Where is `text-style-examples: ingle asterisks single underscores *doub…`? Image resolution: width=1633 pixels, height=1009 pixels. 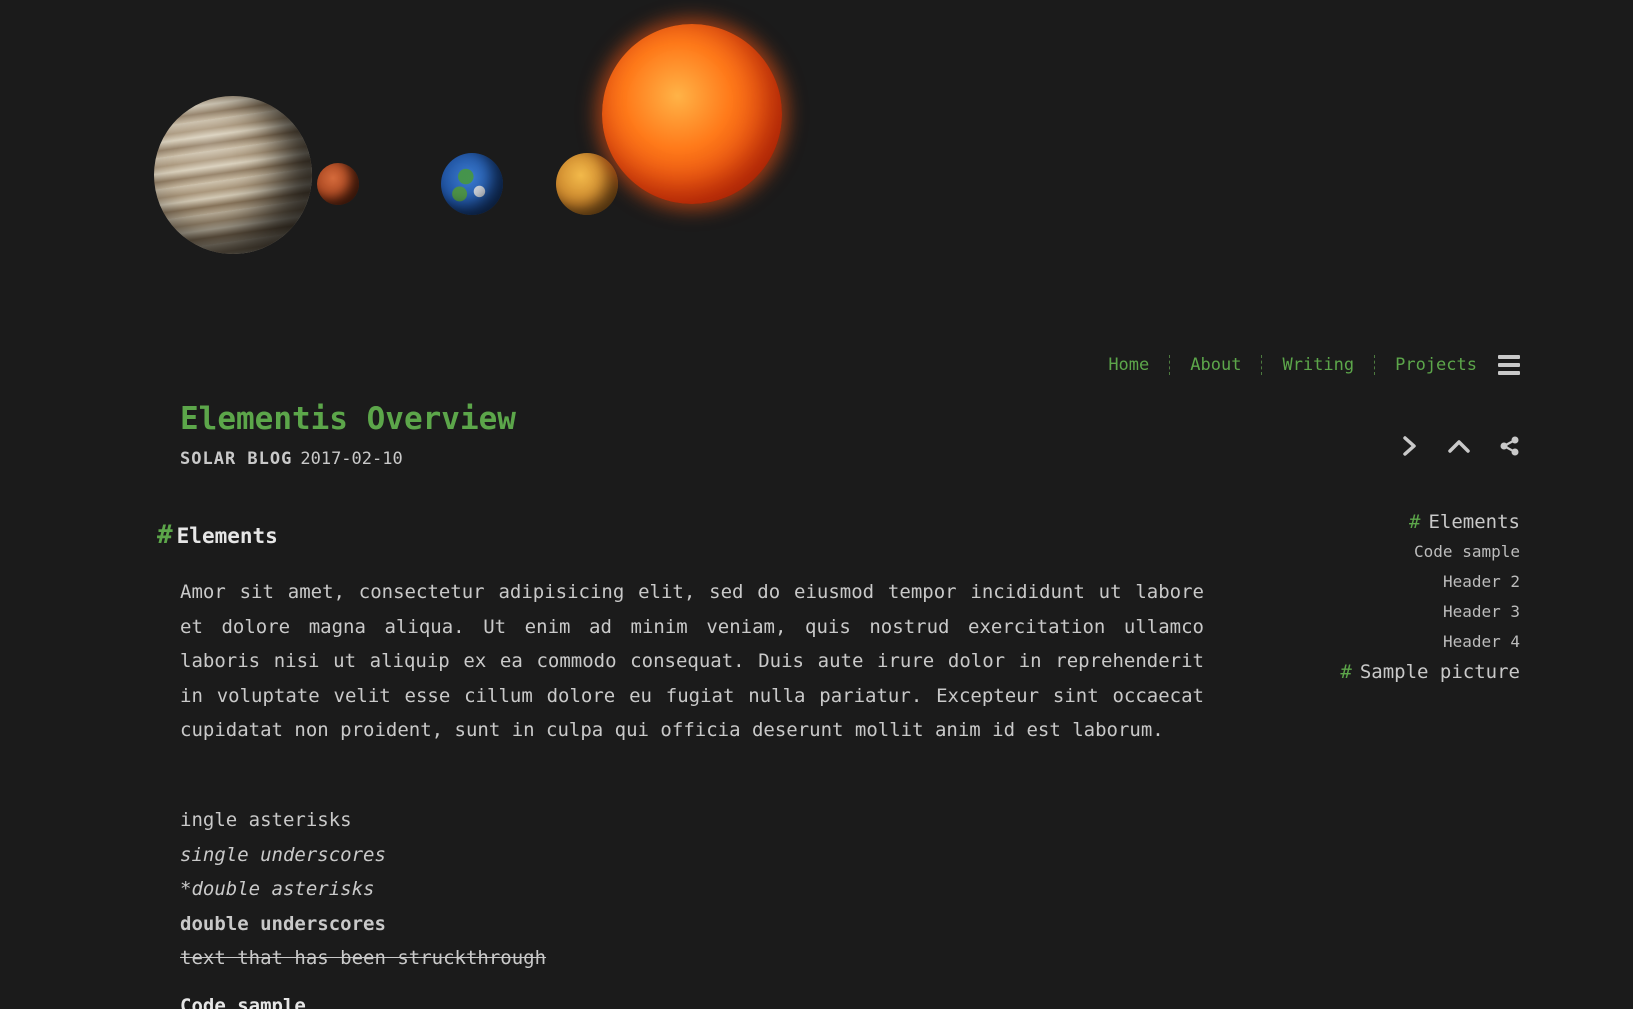 text-style-examples: ingle asterisks single underscores *doub… is located at coordinates (363, 889).